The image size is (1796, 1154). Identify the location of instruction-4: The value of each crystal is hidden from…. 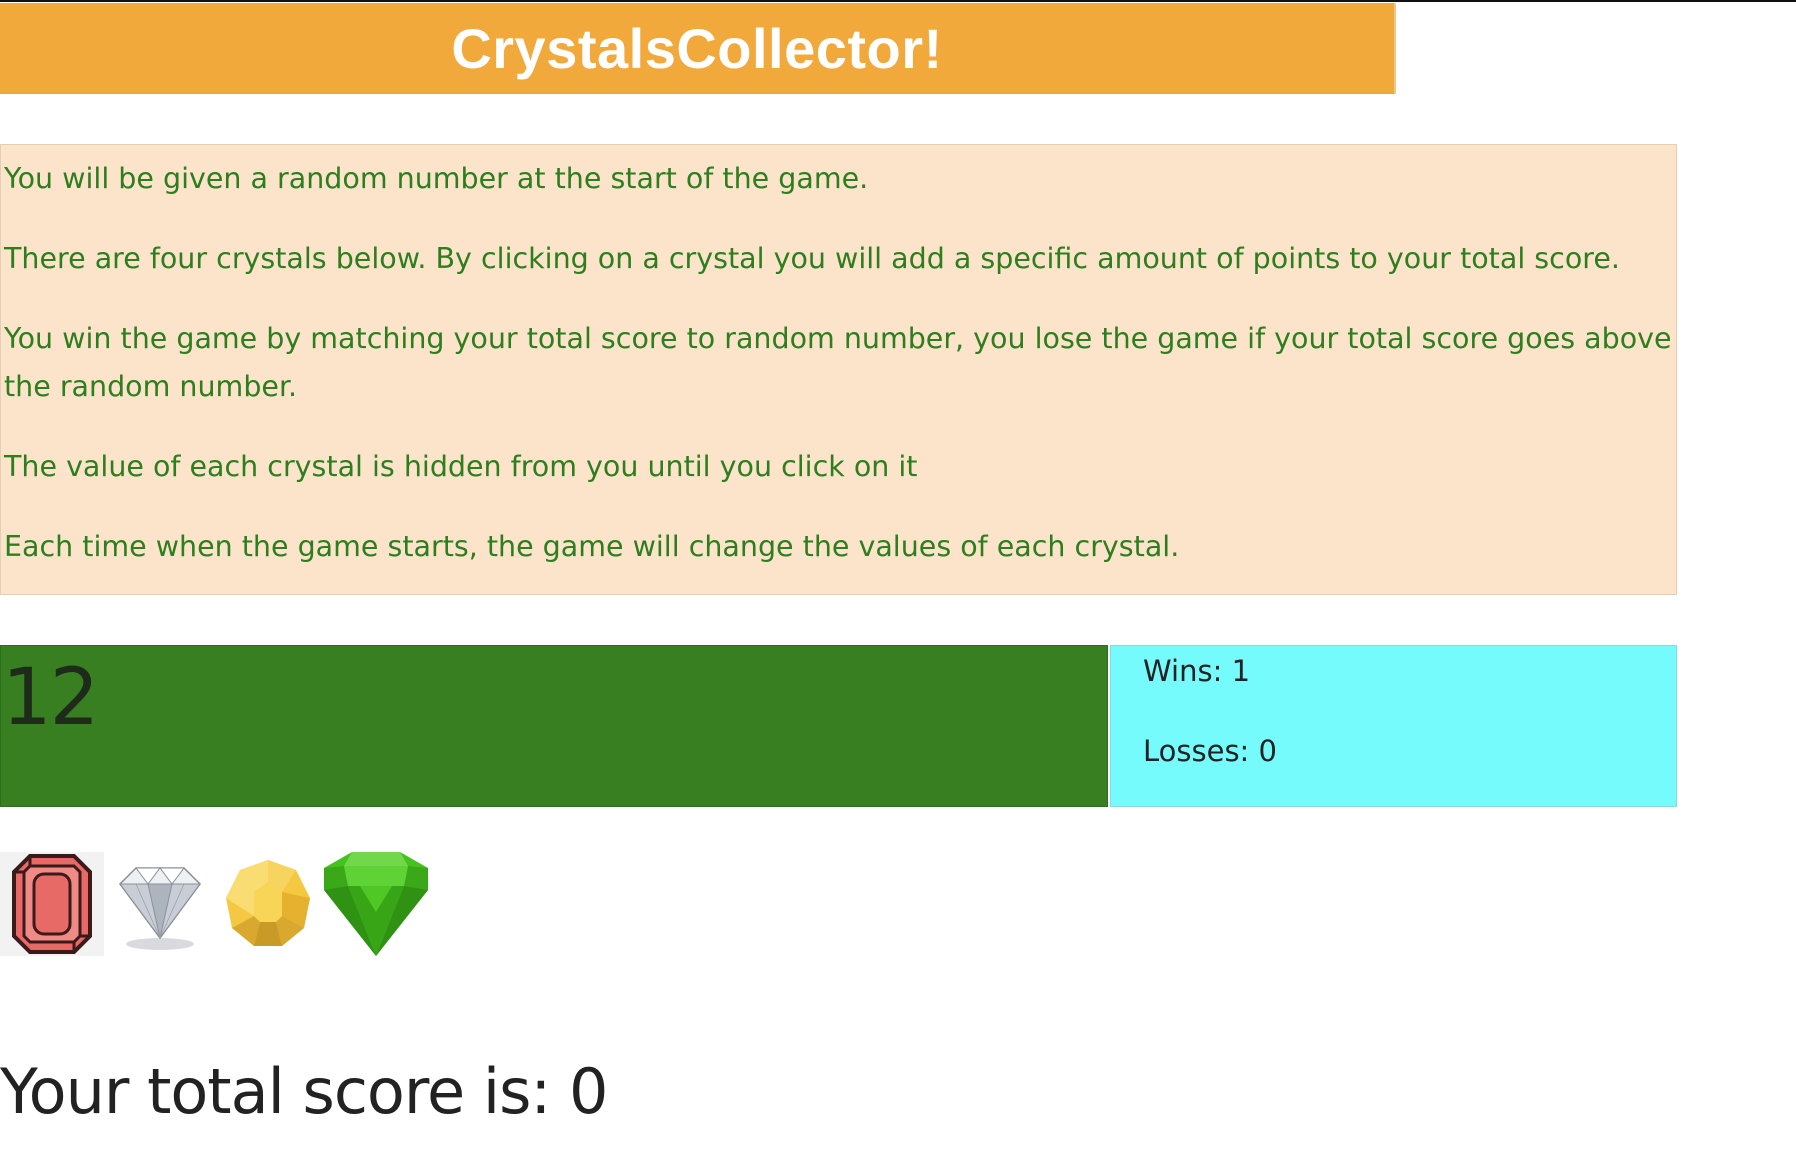
(461, 466).